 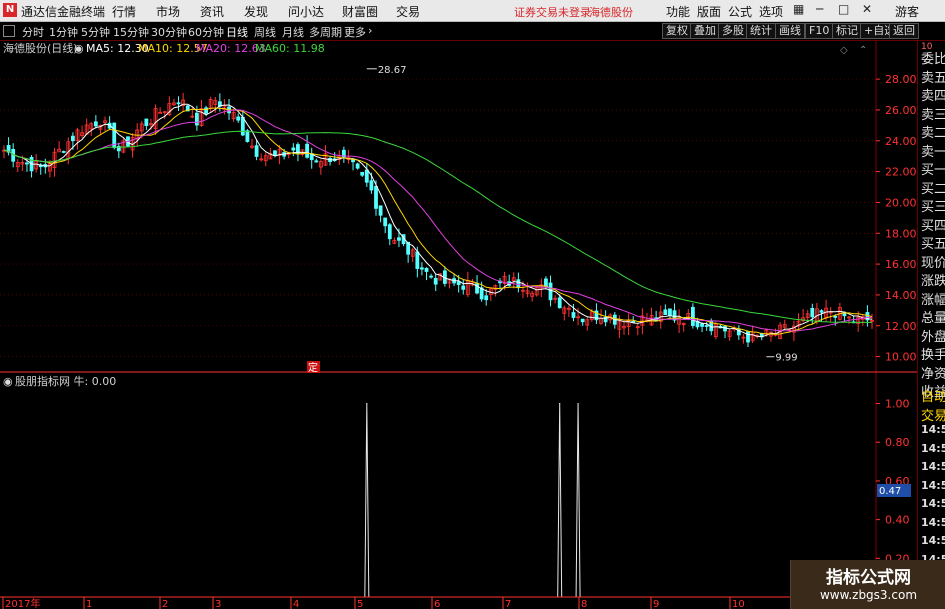 What do you see at coordinates (360, 11) in the screenshot?
I see `menu-caifuquan: 财富圈` at bounding box center [360, 11].